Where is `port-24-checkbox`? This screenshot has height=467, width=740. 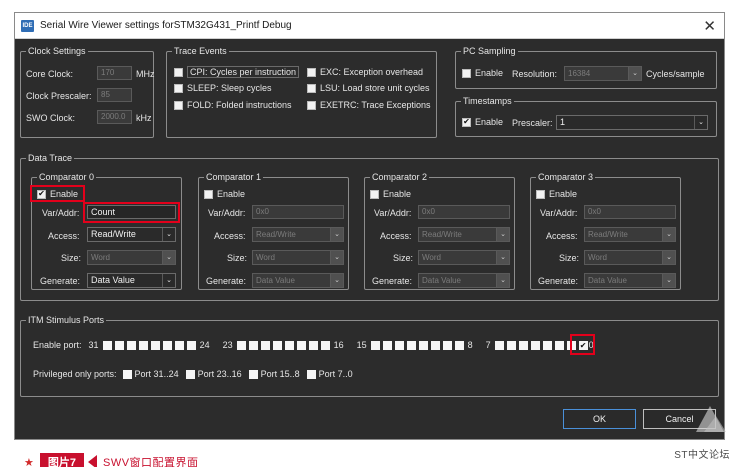 port-24-checkbox is located at coordinates (191, 345).